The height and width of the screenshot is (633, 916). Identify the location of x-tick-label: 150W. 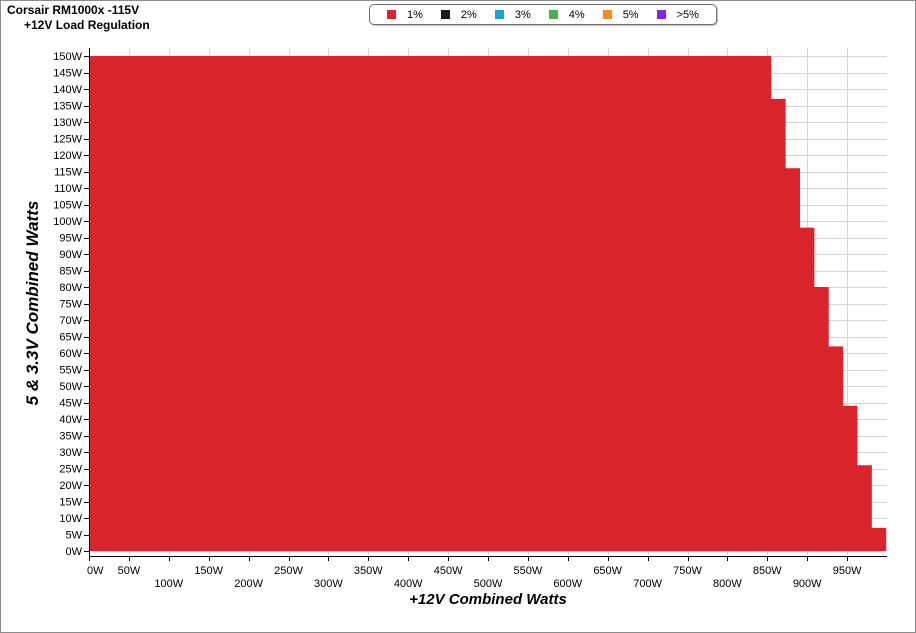
(208, 571).